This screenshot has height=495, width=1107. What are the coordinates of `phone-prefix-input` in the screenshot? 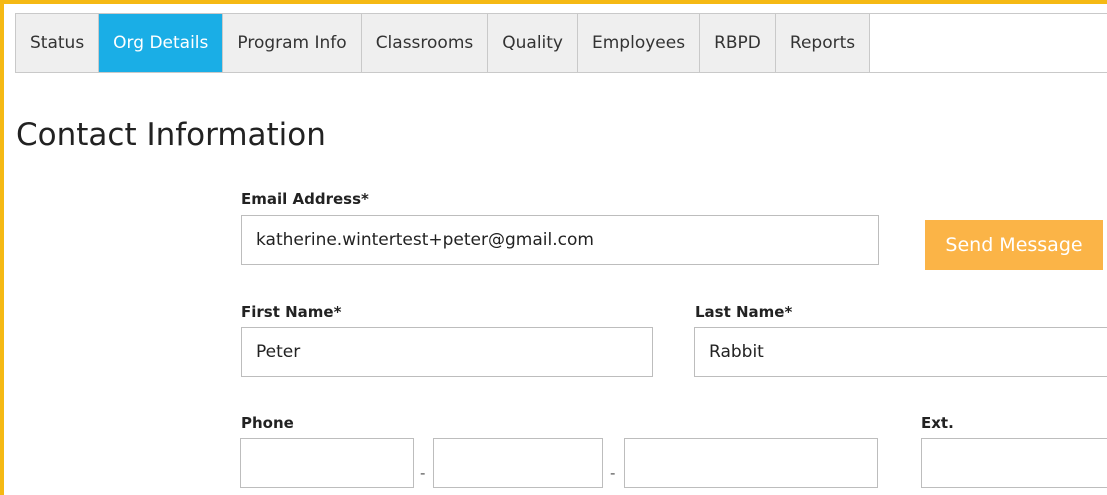 It's located at (518, 463).